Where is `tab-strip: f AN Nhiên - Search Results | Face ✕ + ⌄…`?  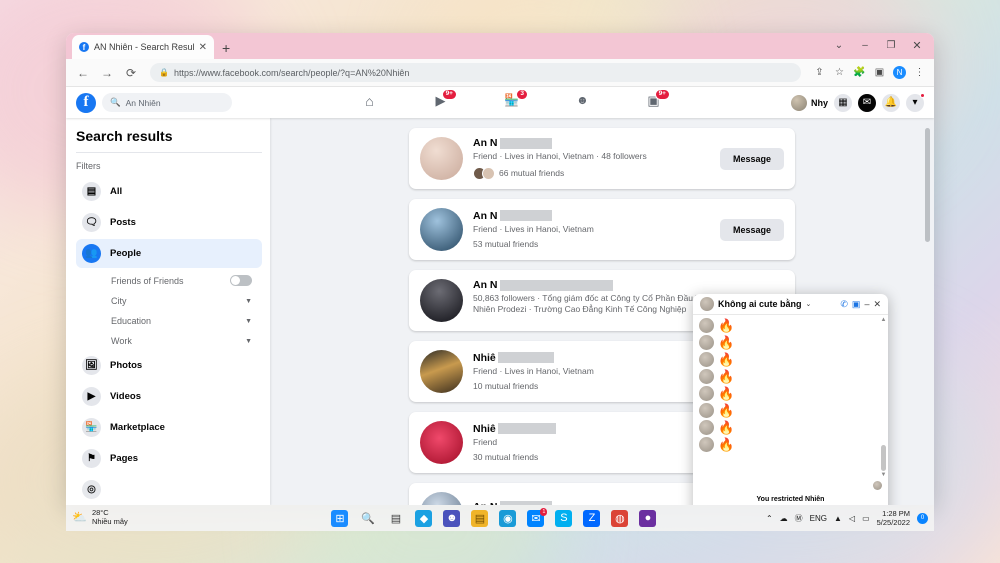 tab-strip: f AN Nhiên - Search Results | Face ✕ + ⌄… is located at coordinates (500, 46).